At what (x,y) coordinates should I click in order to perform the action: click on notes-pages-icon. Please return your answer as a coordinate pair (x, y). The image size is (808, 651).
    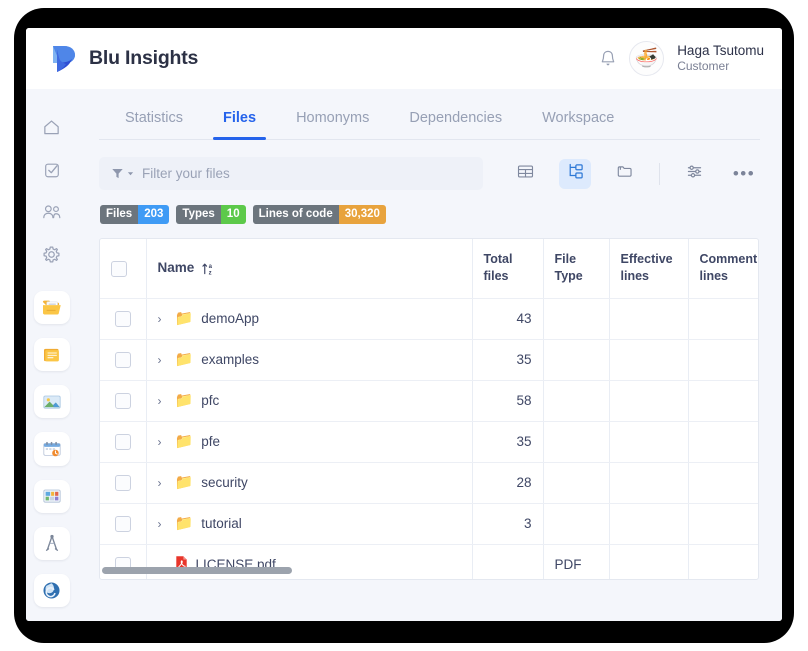
    Looking at the image, I should click on (52, 355).